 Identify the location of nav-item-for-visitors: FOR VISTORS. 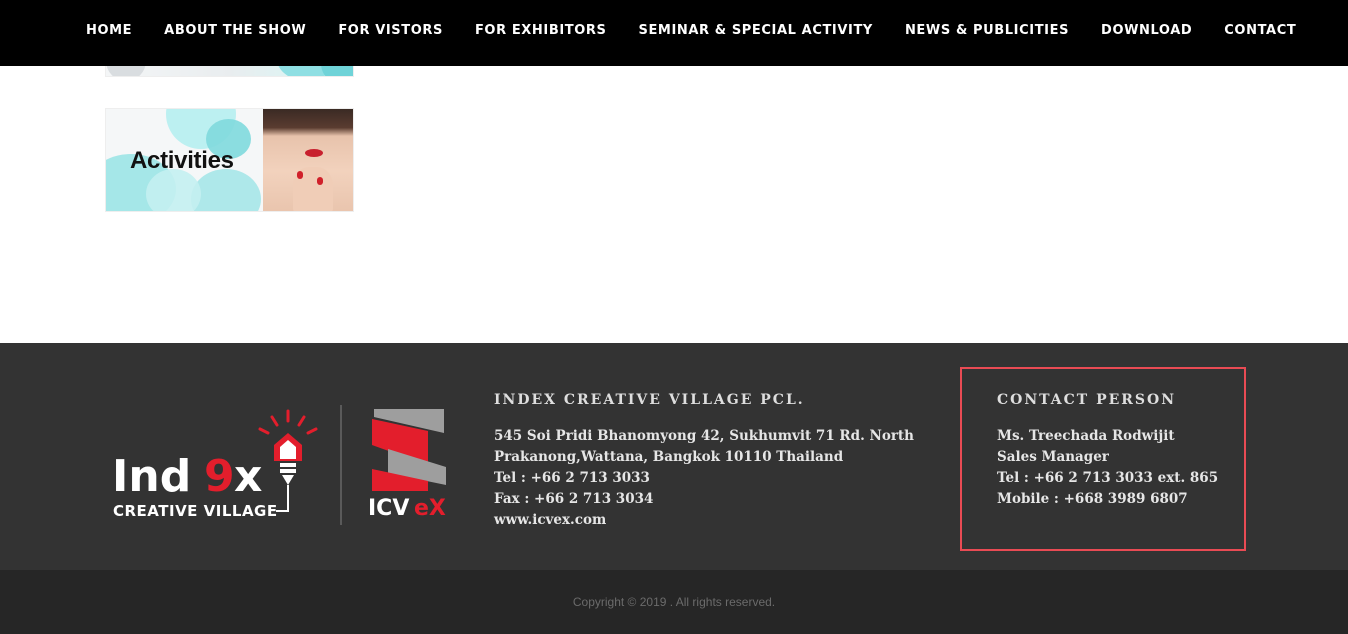
(390, 30).